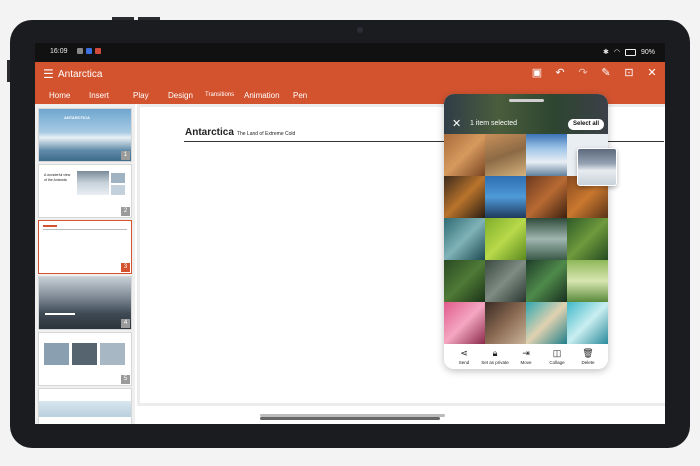 This screenshot has width=700, height=466. I want to click on status-bar: 16:09 ✱ ◠ 90%, so click(350, 52).